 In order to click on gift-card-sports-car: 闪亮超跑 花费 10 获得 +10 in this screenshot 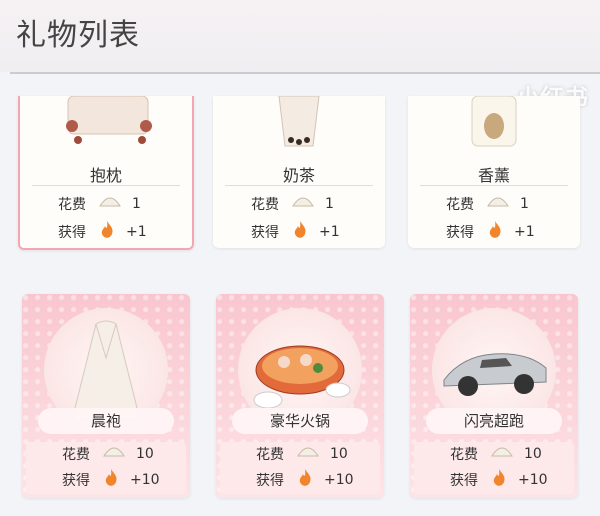, I will do `click(494, 396)`.